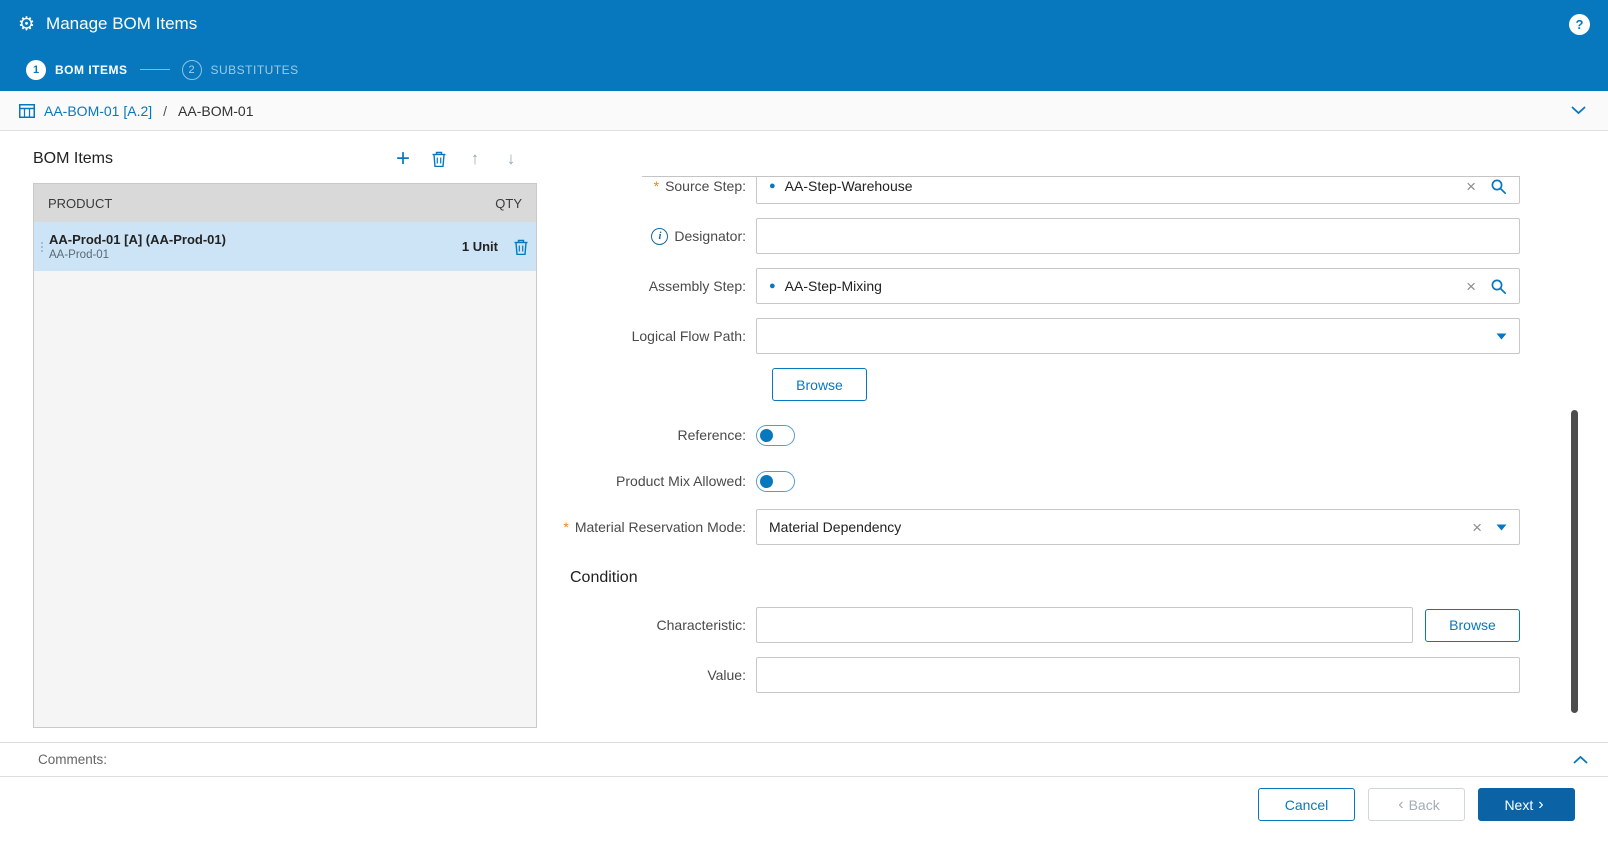  Describe the element at coordinates (688, 336) in the screenshot. I see `logical-flow-path-label-text: Logical Flow Path:` at that location.